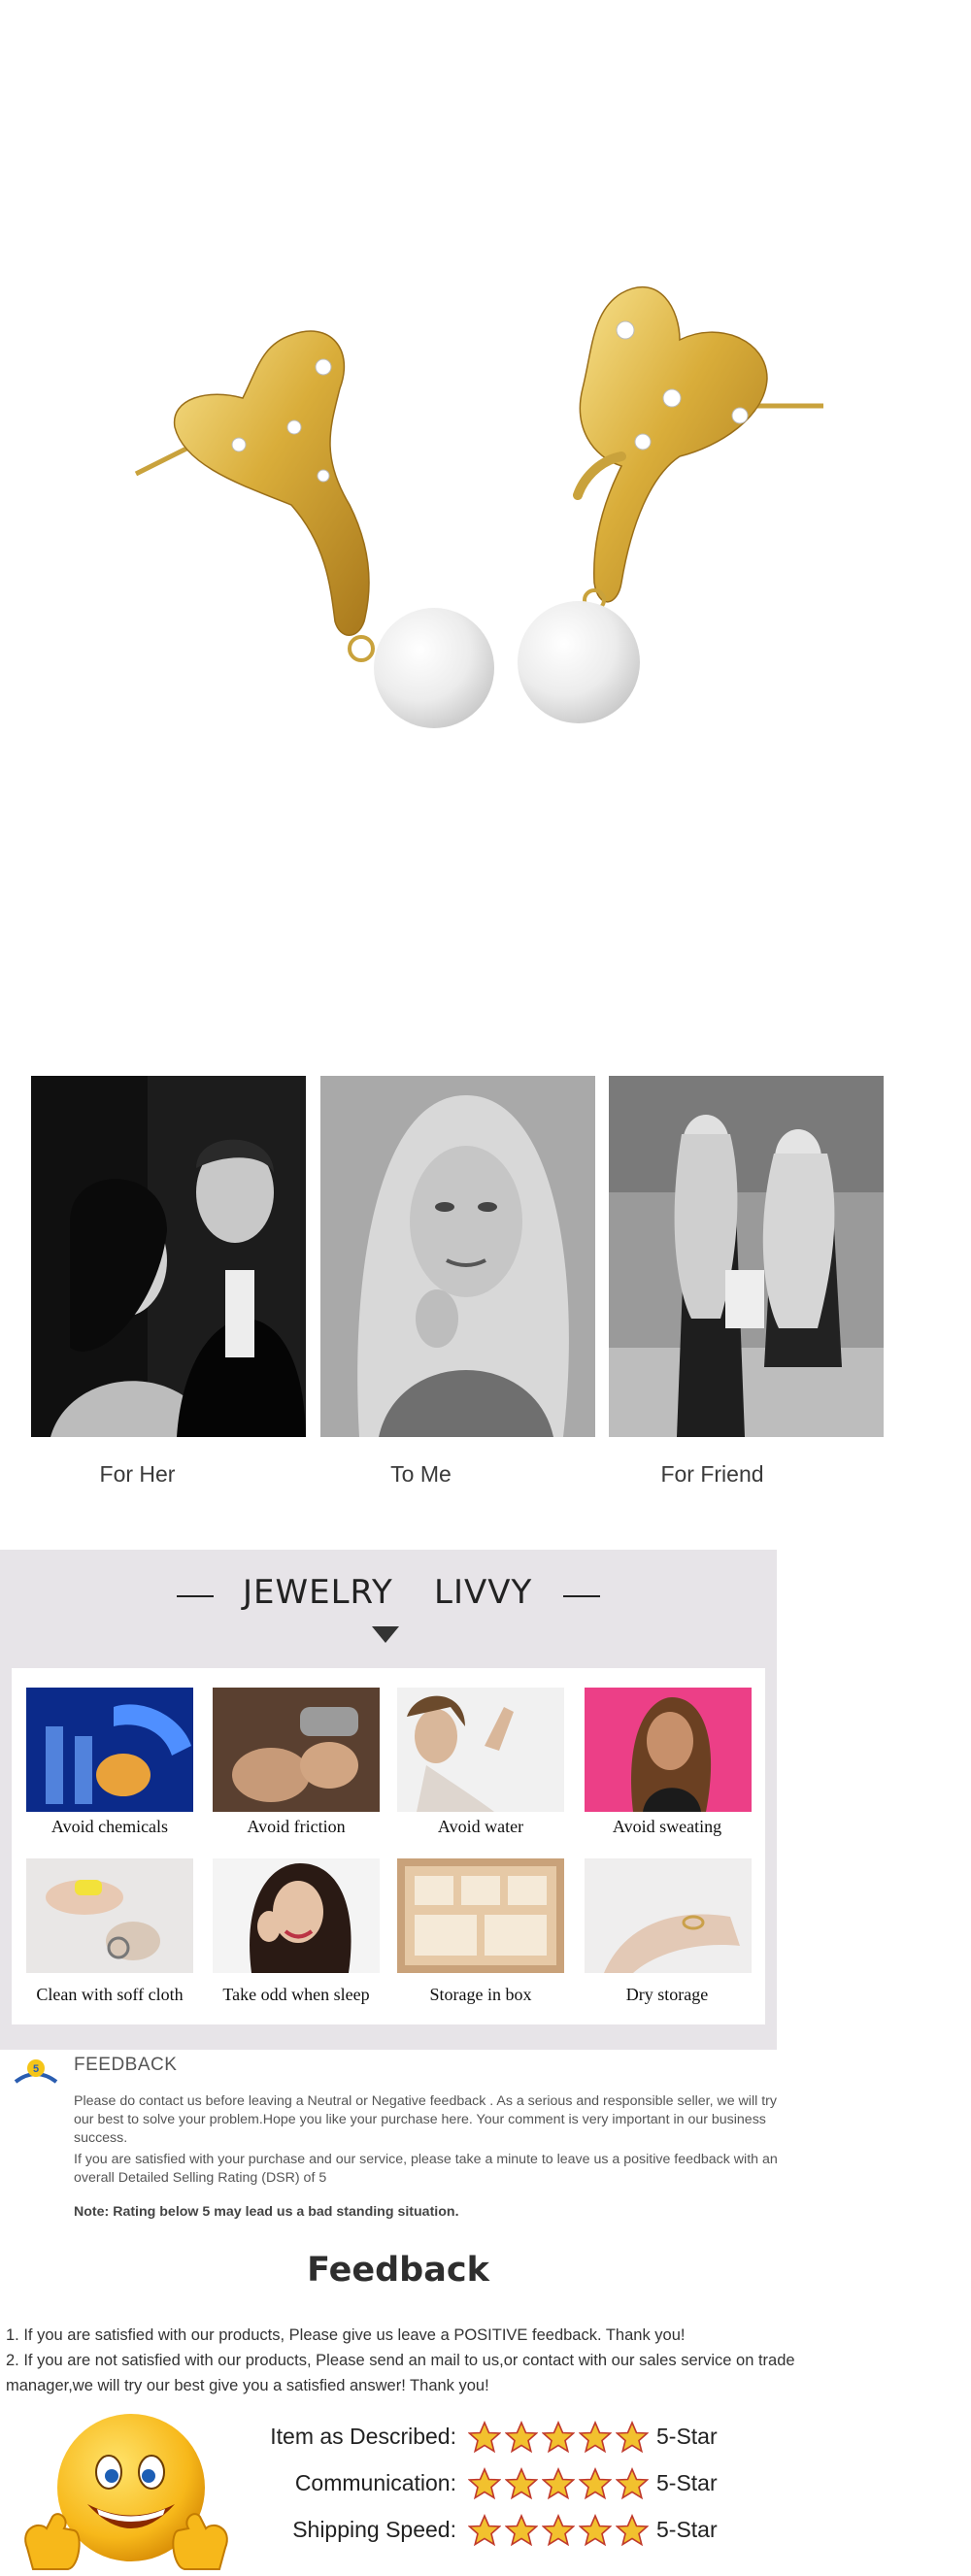 This screenshot has height=2576, width=971. I want to click on avoid-chemicals-image, so click(109, 1750).